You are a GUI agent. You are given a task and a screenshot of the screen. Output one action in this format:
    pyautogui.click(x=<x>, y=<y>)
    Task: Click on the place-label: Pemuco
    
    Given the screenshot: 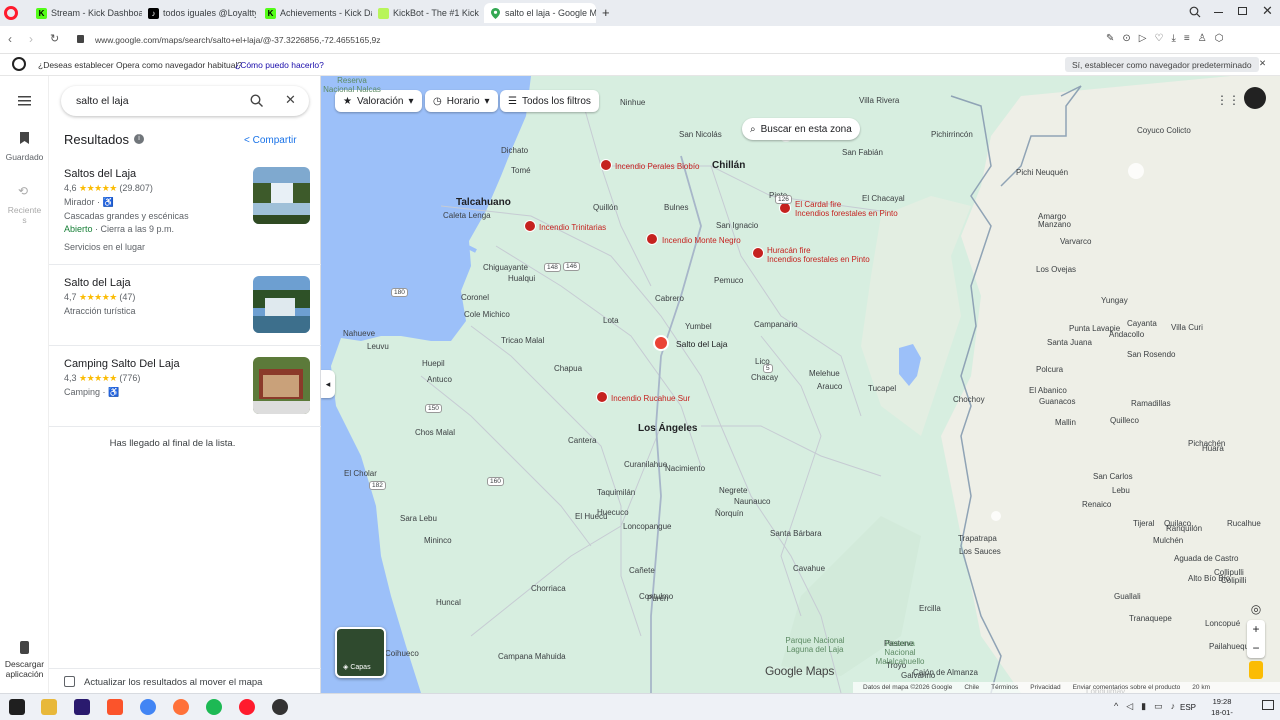 What is the action you would take?
    pyautogui.click(x=728, y=280)
    